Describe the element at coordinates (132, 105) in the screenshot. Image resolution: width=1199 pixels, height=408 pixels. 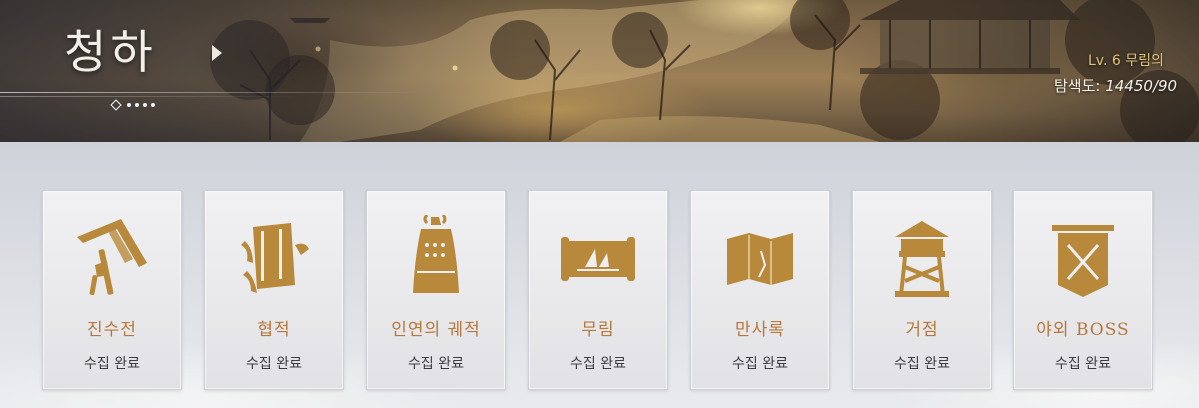
I see `page-indicator` at that location.